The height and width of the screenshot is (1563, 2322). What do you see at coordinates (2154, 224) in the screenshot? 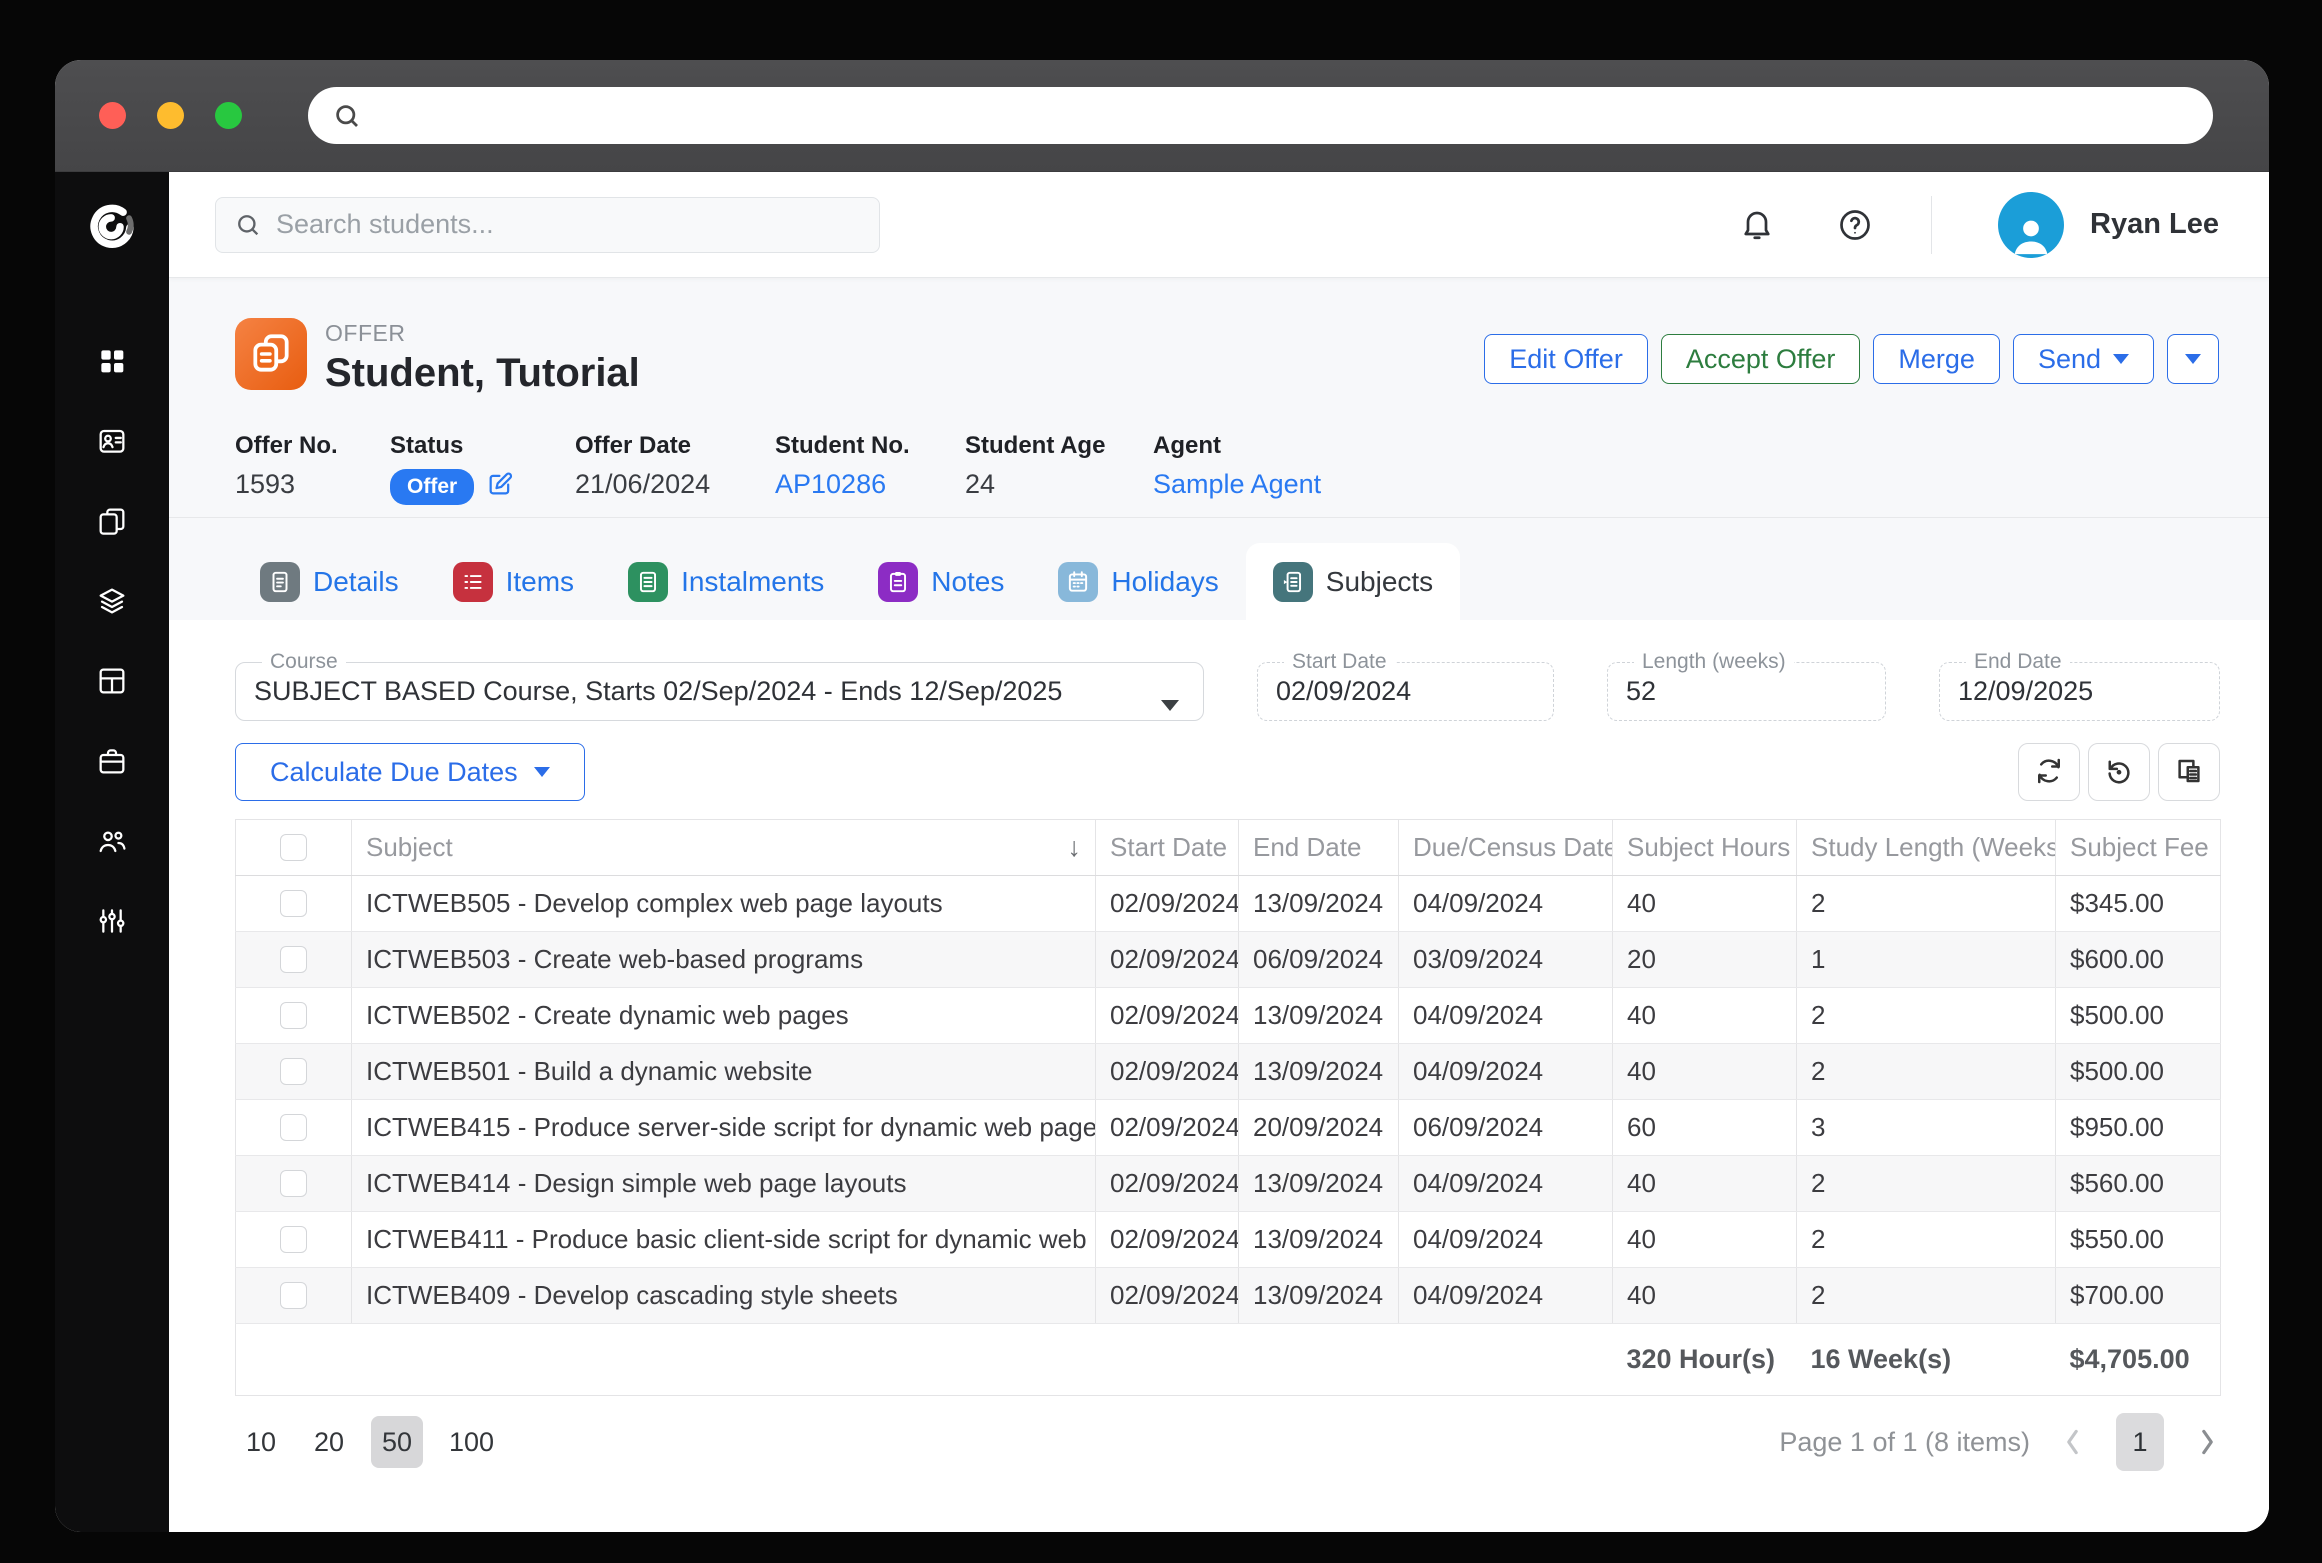
I see `user-name: Ryan Lee` at bounding box center [2154, 224].